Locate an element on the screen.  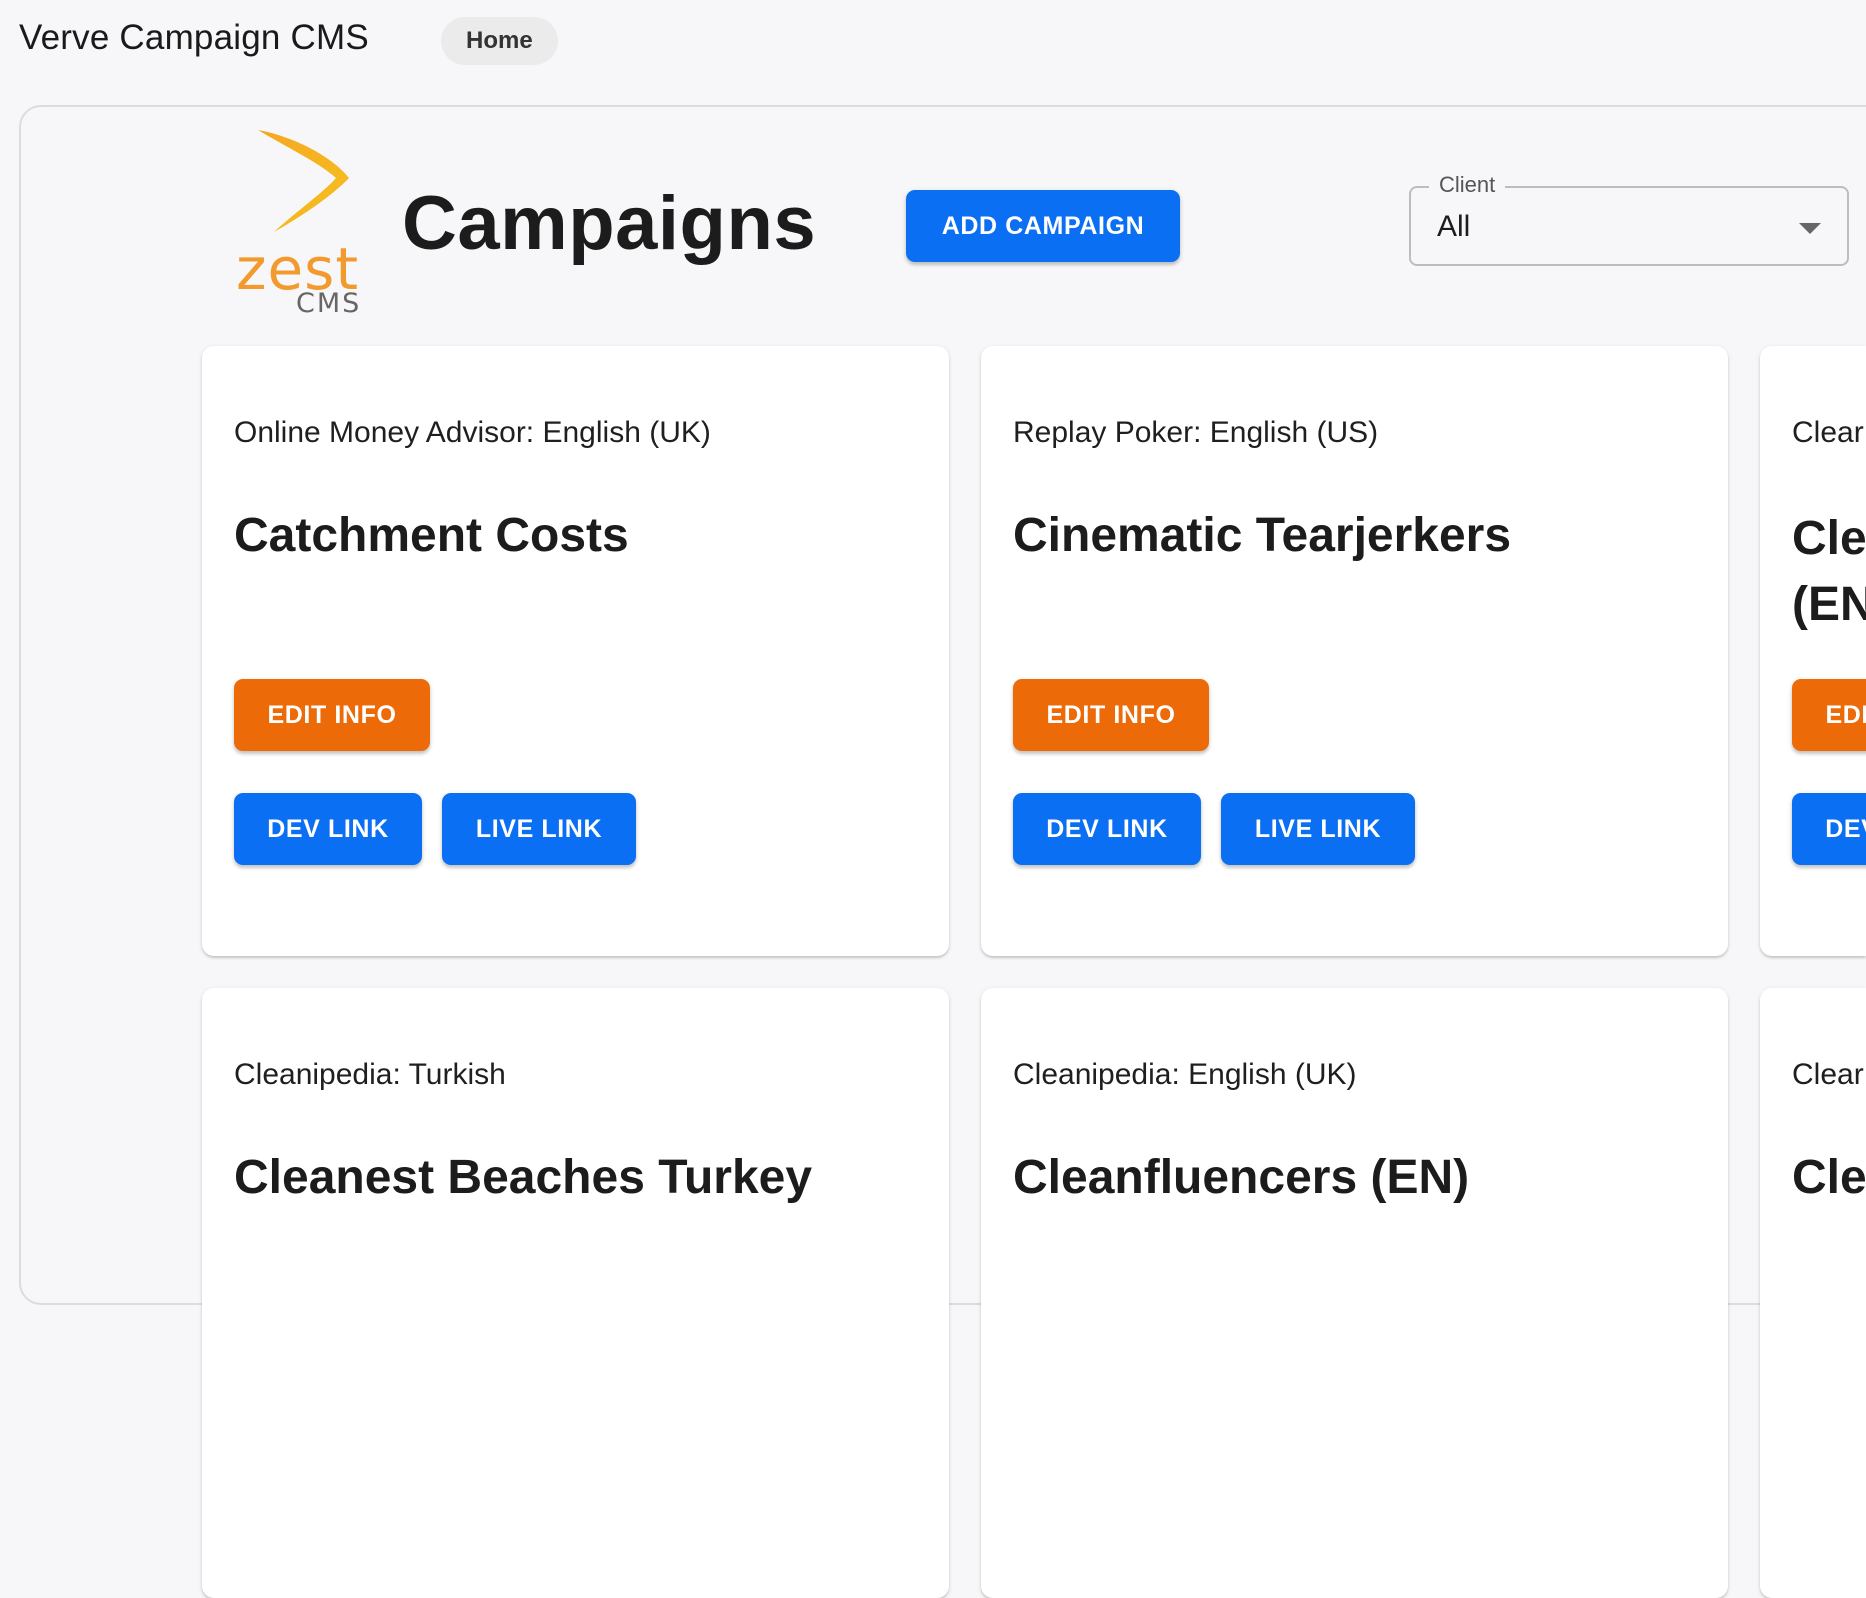
boomerang-logo-icon is located at coordinates (303, 181).